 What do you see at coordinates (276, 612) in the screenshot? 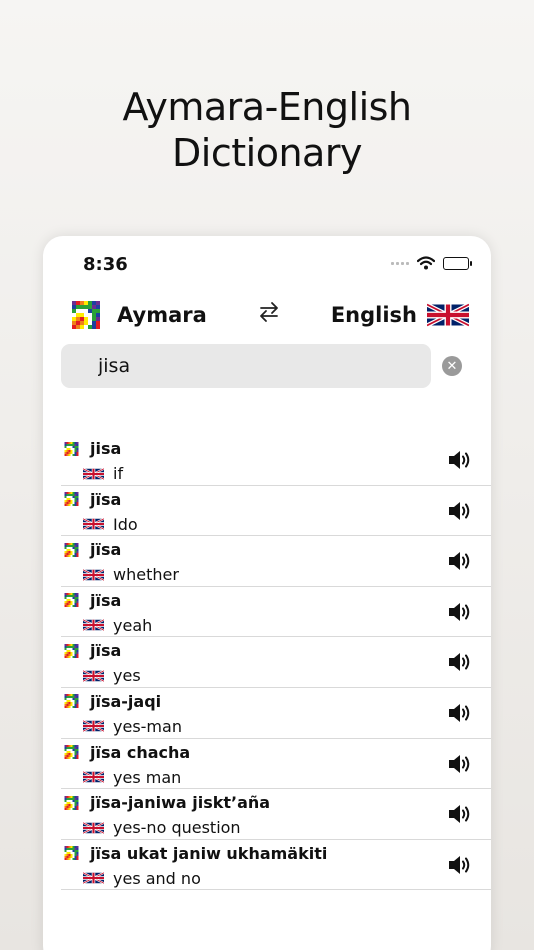
I see `result-row: jïsa yeah` at bounding box center [276, 612].